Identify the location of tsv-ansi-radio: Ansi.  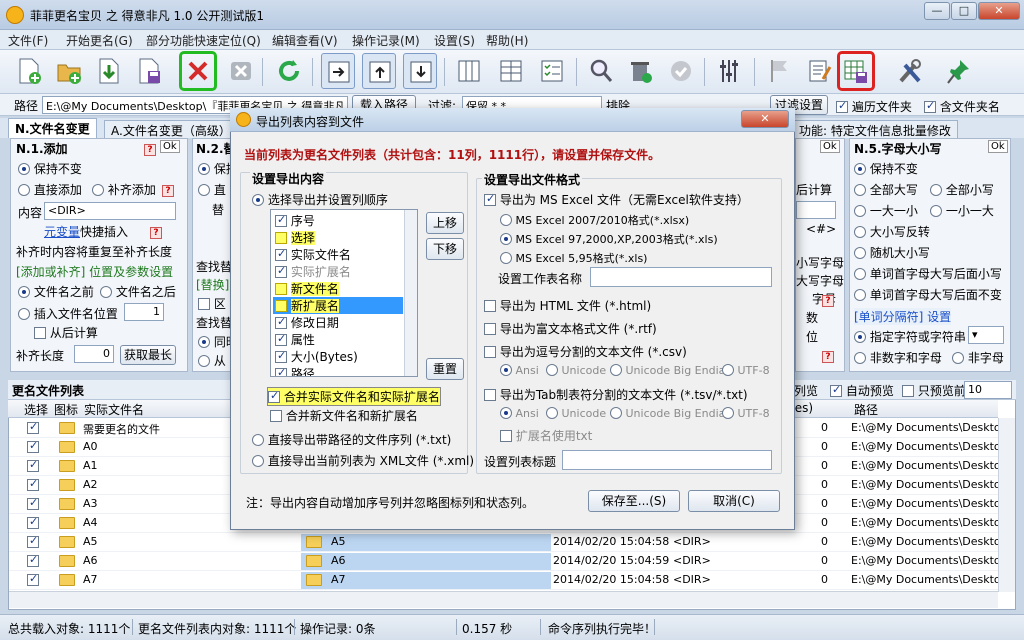
(519, 413).